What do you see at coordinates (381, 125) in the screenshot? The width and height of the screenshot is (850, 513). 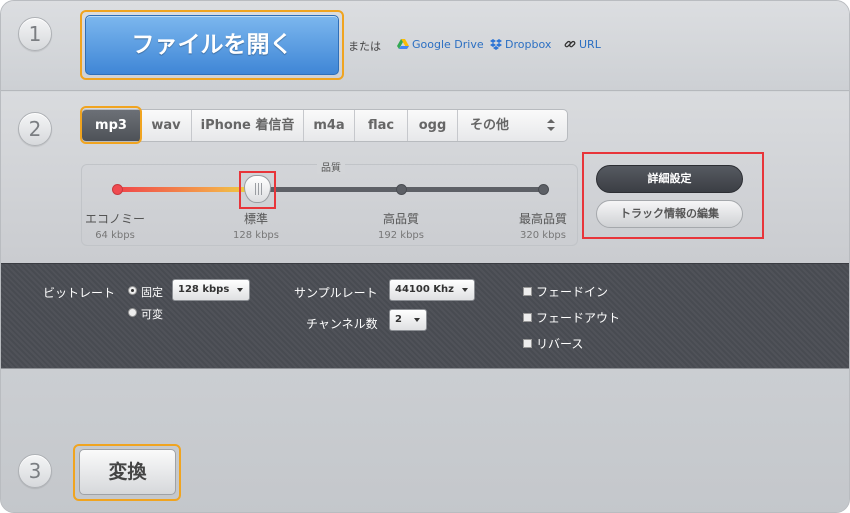 I see `tab-flac: flac` at bounding box center [381, 125].